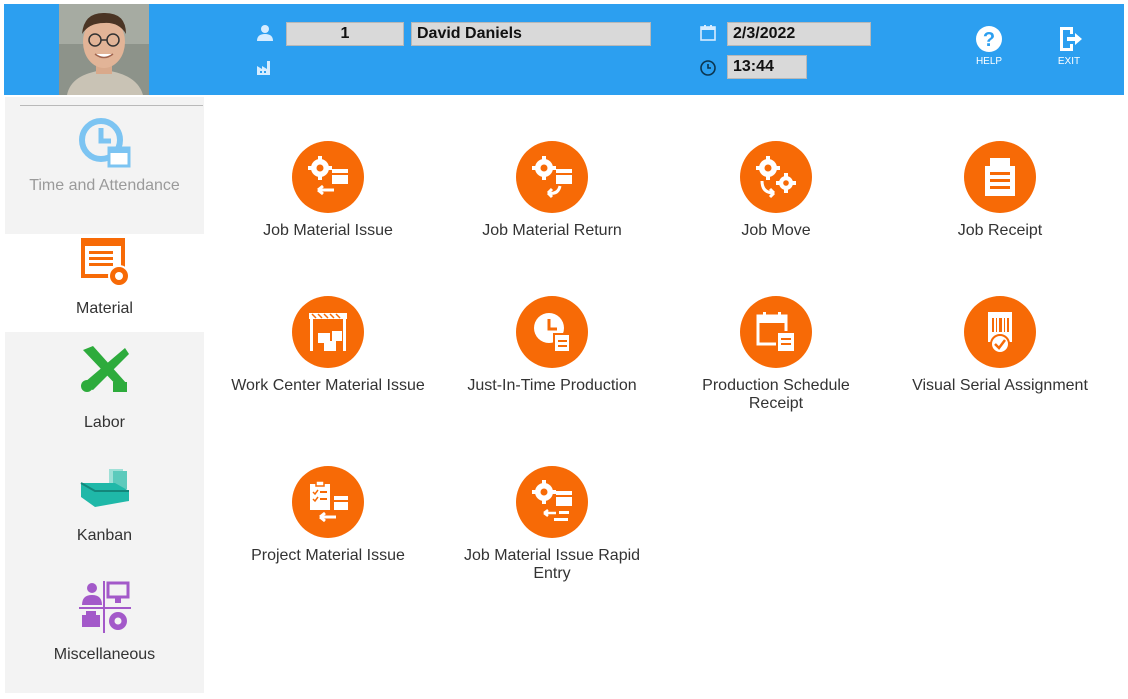 The height and width of the screenshot is (699, 1128). I want to click on user-icon, so click(265, 33).